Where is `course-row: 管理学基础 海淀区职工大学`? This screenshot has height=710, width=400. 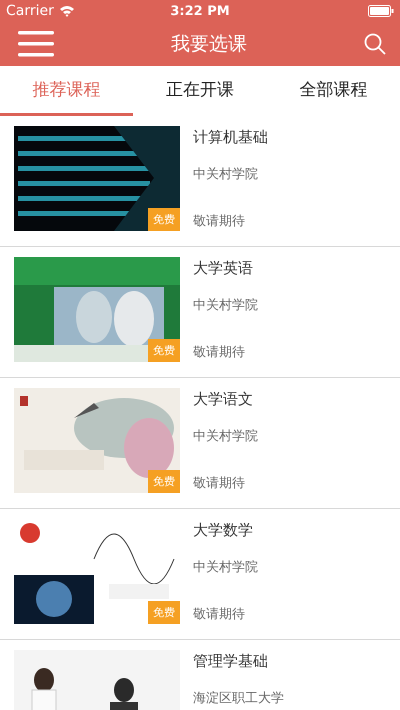
course-row: 管理学基础 海淀区职工大学 is located at coordinates (200, 675).